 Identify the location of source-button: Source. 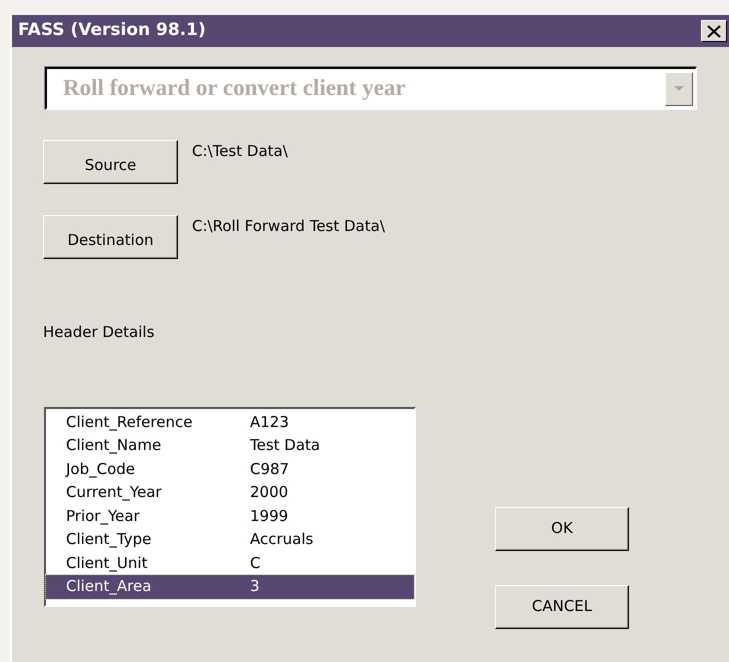
(110, 162).